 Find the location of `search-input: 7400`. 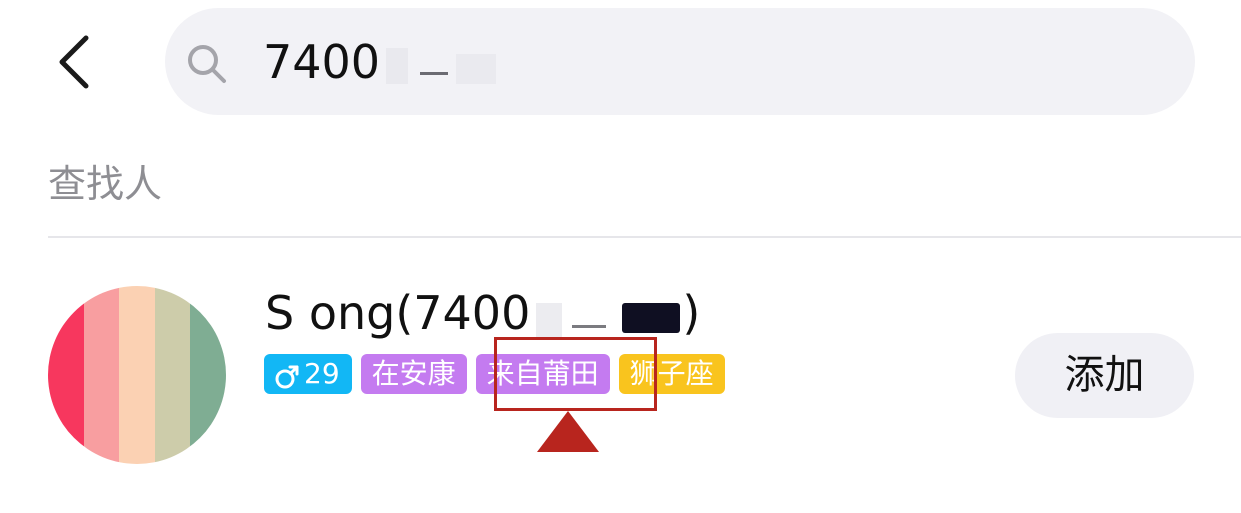

search-input: 7400 is located at coordinates (388, 62).